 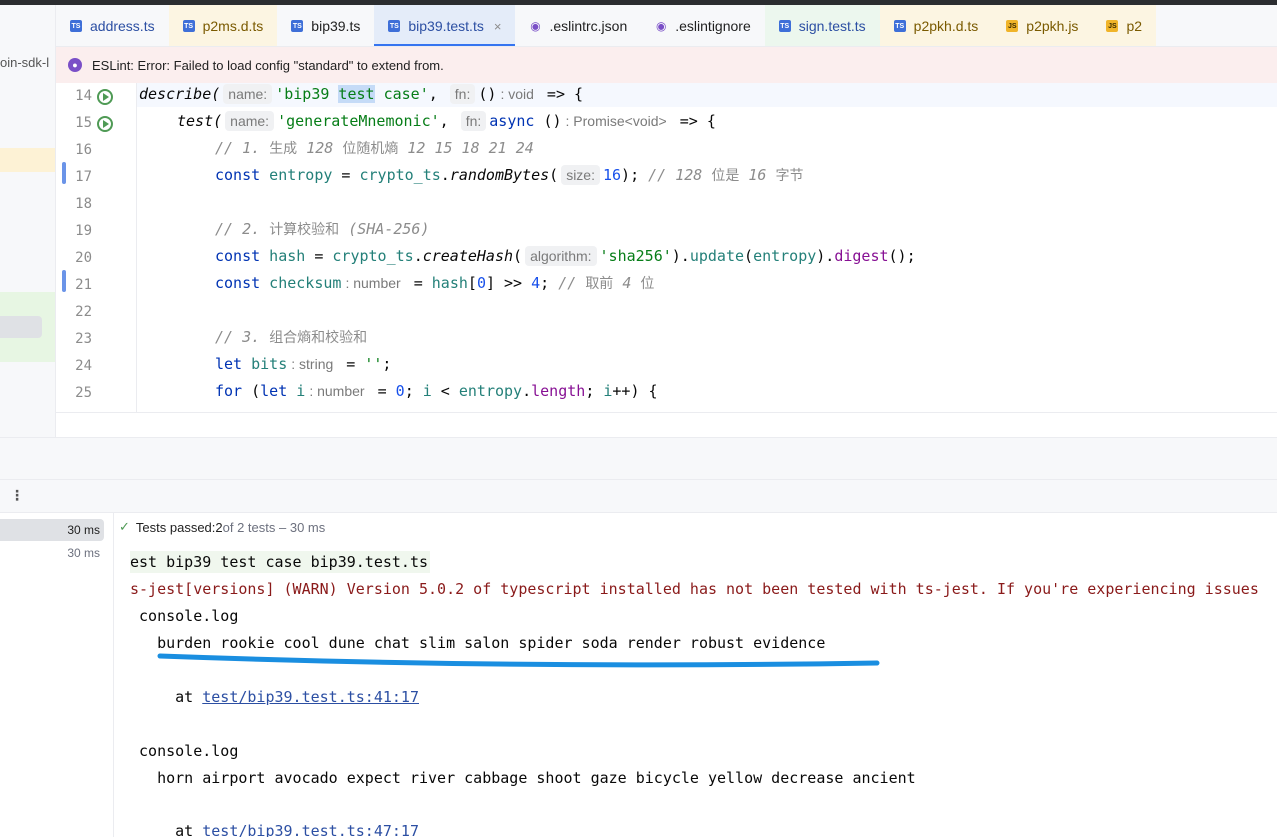 What do you see at coordinates (822, 25) in the screenshot?
I see `editor-tab: TS sign.test.ts` at bounding box center [822, 25].